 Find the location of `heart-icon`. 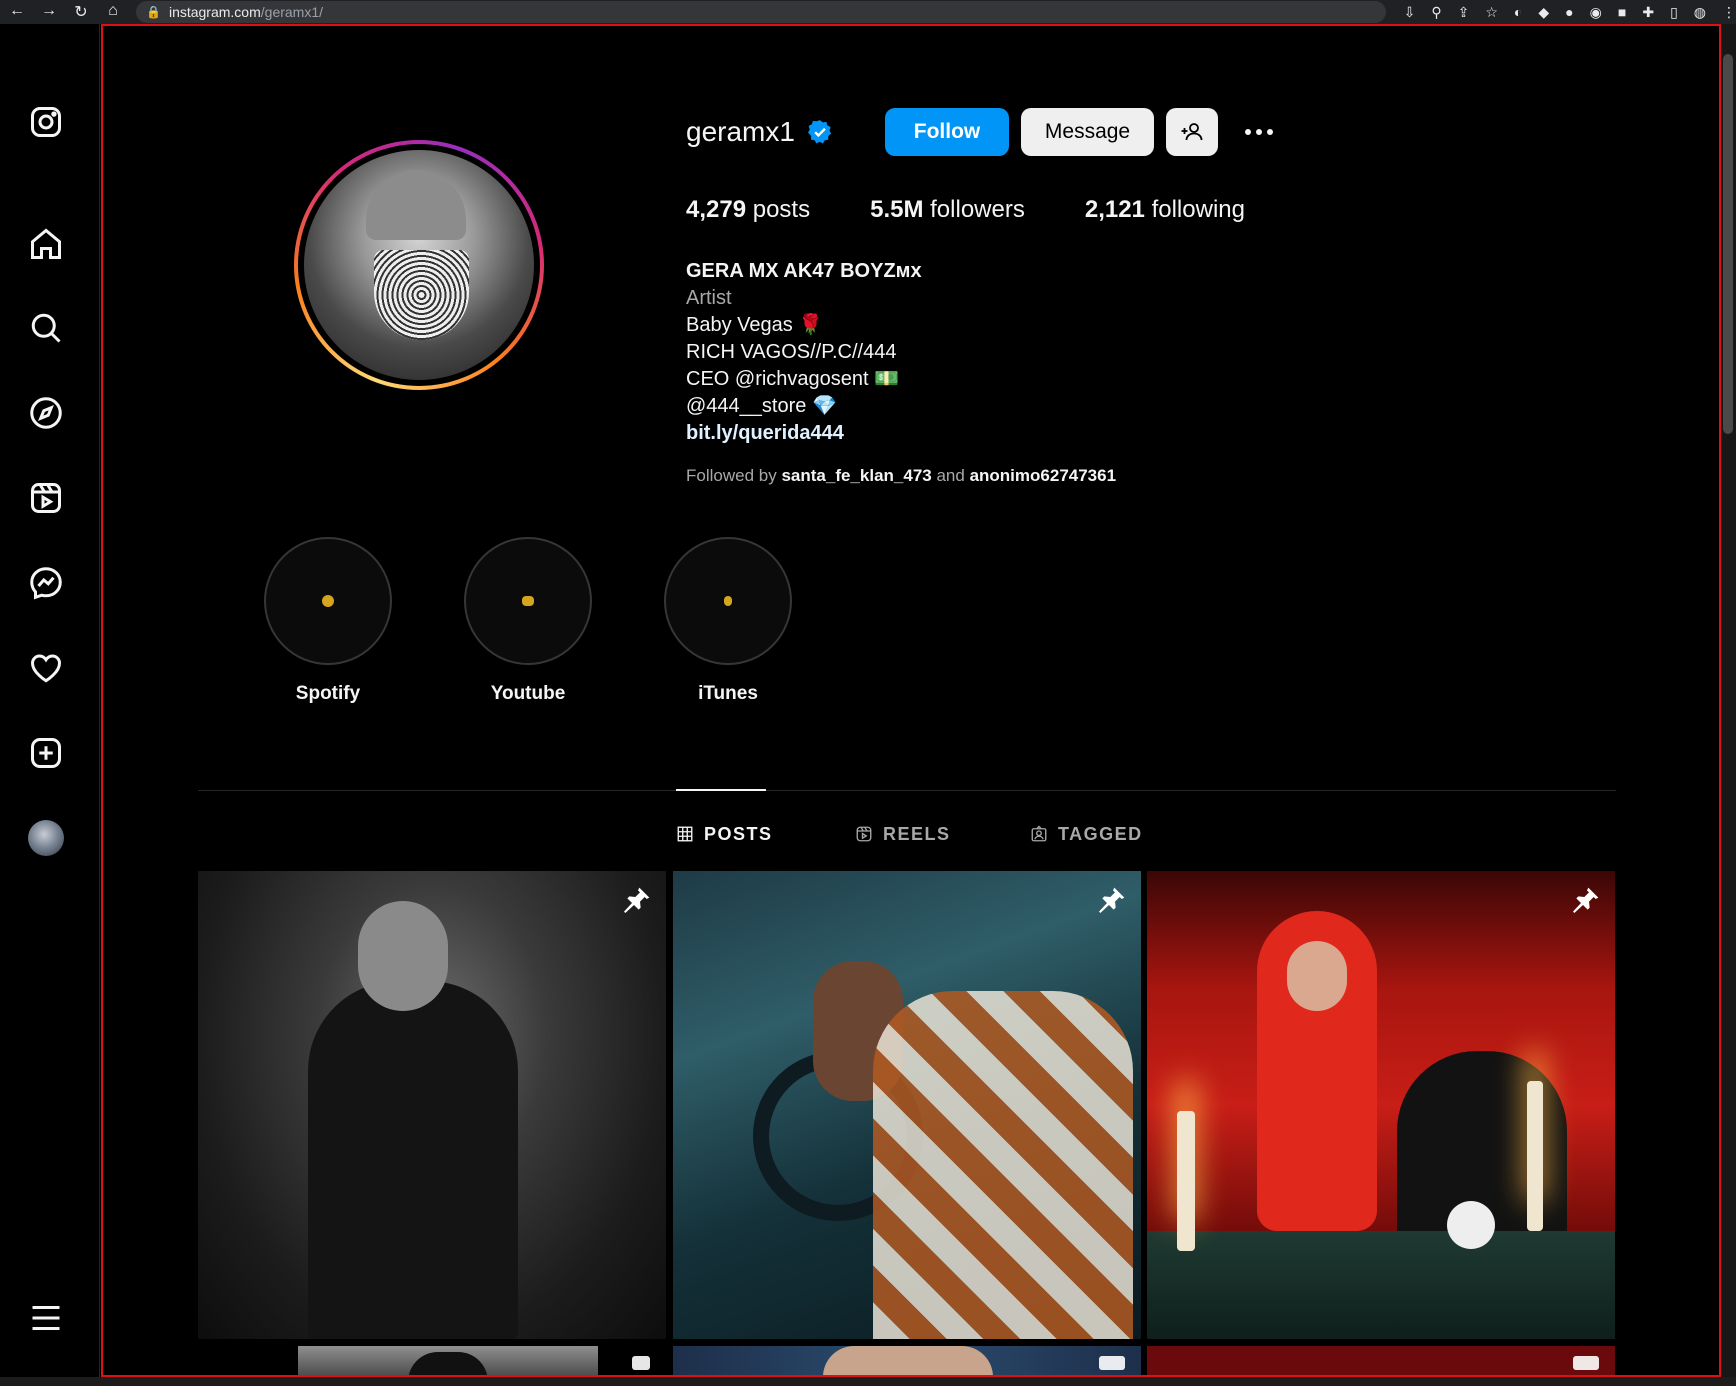

heart-icon is located at coordinates (46, 668).